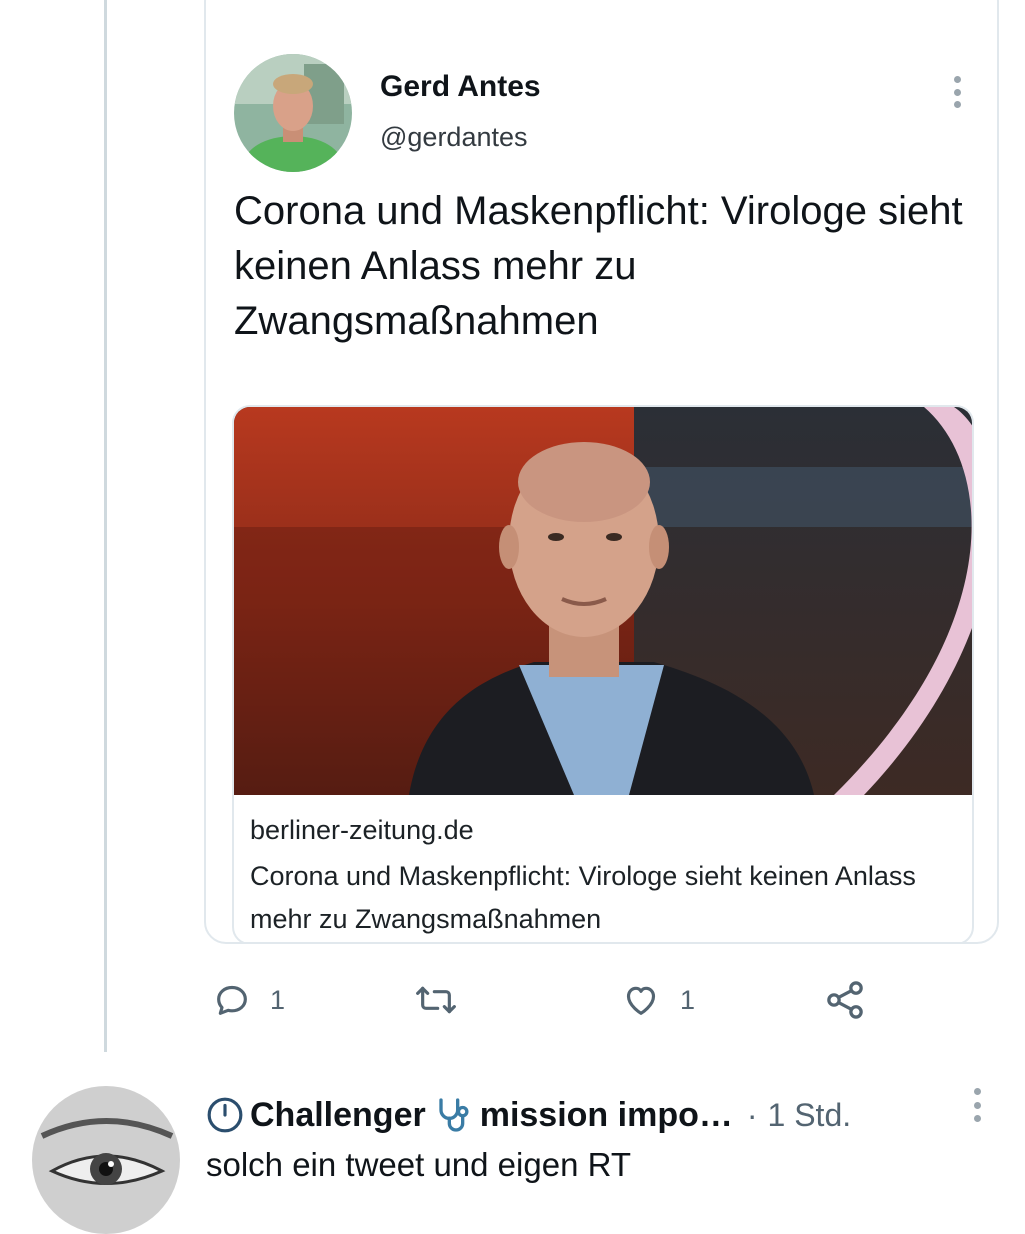 Image resolution: width=1025 pixels, height=1234 pixels. Describe the element at coordinates (105, 526) in the screenshot. I see `thread-connector-line` at that location.